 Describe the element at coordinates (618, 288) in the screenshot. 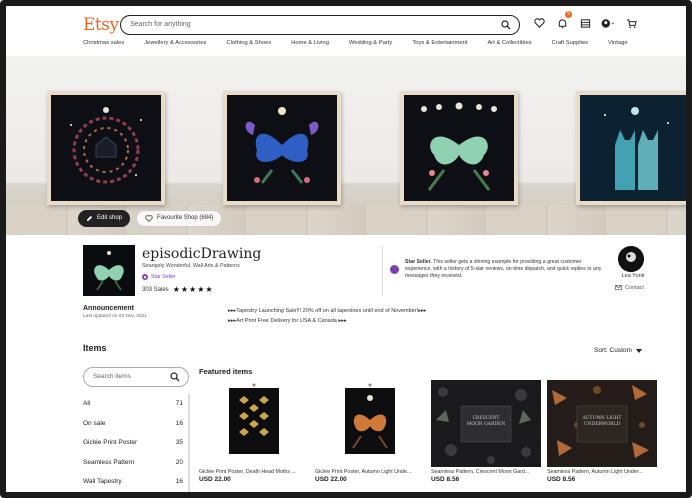

I see `message-icon` at that location.